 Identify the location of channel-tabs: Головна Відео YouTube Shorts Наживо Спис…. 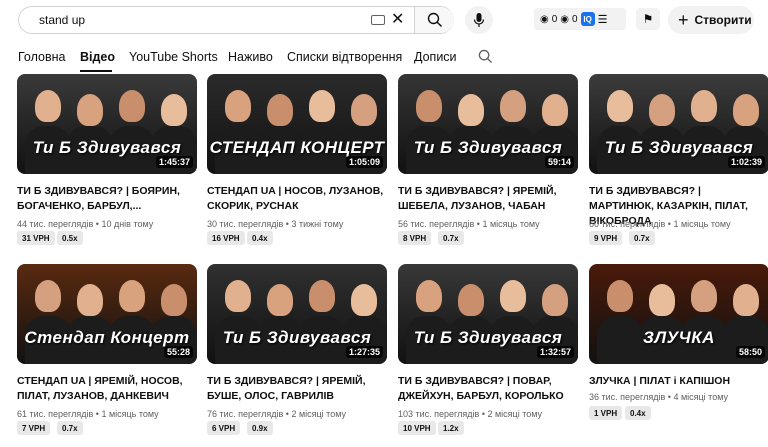
(384, 58).